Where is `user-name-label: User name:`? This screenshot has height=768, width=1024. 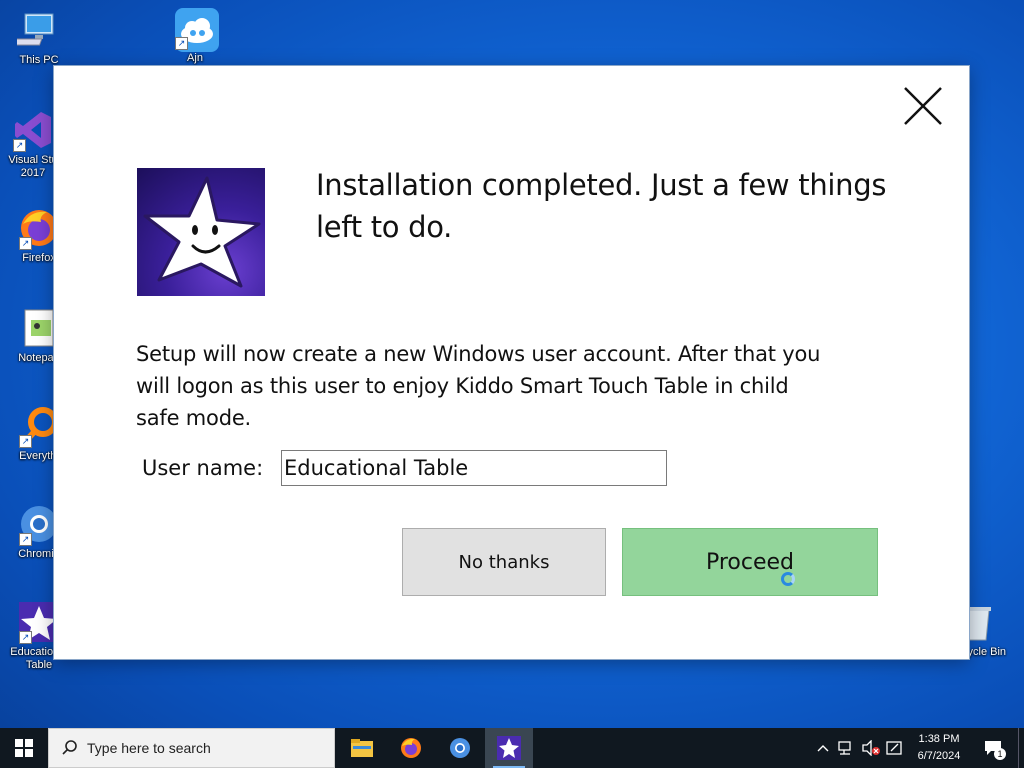
user-name-label: User name: is located at coordinates (203, 468).